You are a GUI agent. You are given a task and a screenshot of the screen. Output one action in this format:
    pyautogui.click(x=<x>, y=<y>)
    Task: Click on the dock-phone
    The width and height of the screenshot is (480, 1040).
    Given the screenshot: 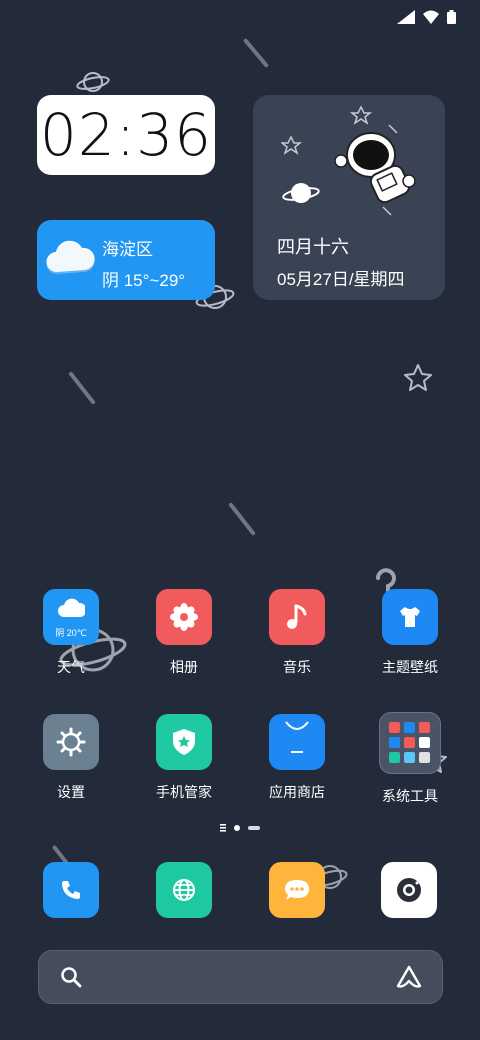 What is the action you would take?
    pyautogui.click(x=71, y=890)
    